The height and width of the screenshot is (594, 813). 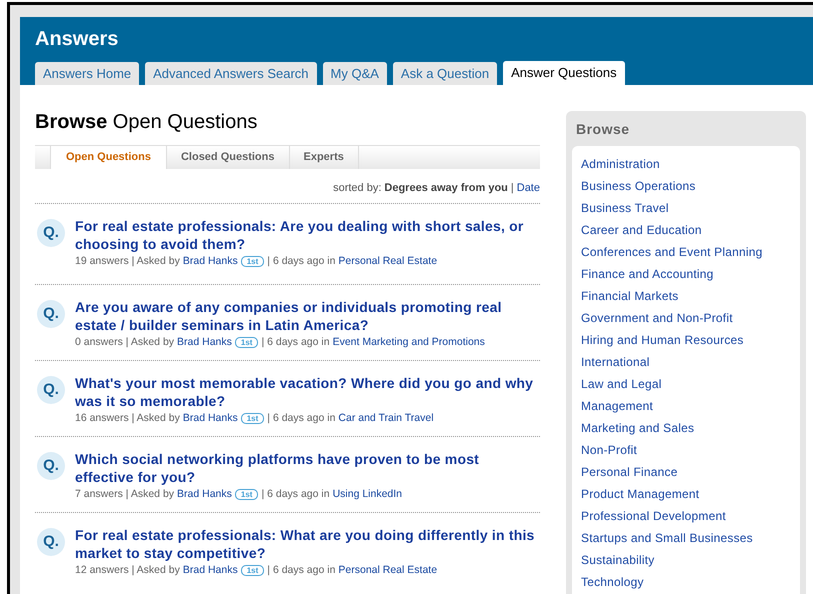 I want to click on category-link: Using LinkedIn, so click(x=367, y=494).